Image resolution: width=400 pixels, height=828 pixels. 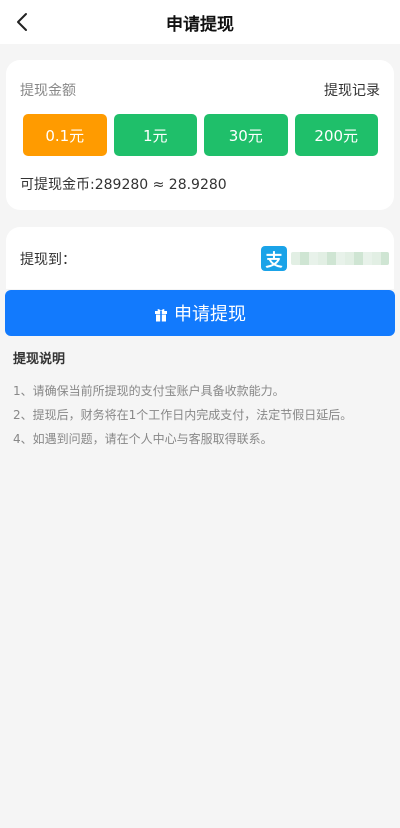 What do you see at coordinates (149, 391) in the screenshot?
I see `note-item: 1、请确保当前所提现的支付宝账户具备收款能力。` at bounding box center [149, 391].